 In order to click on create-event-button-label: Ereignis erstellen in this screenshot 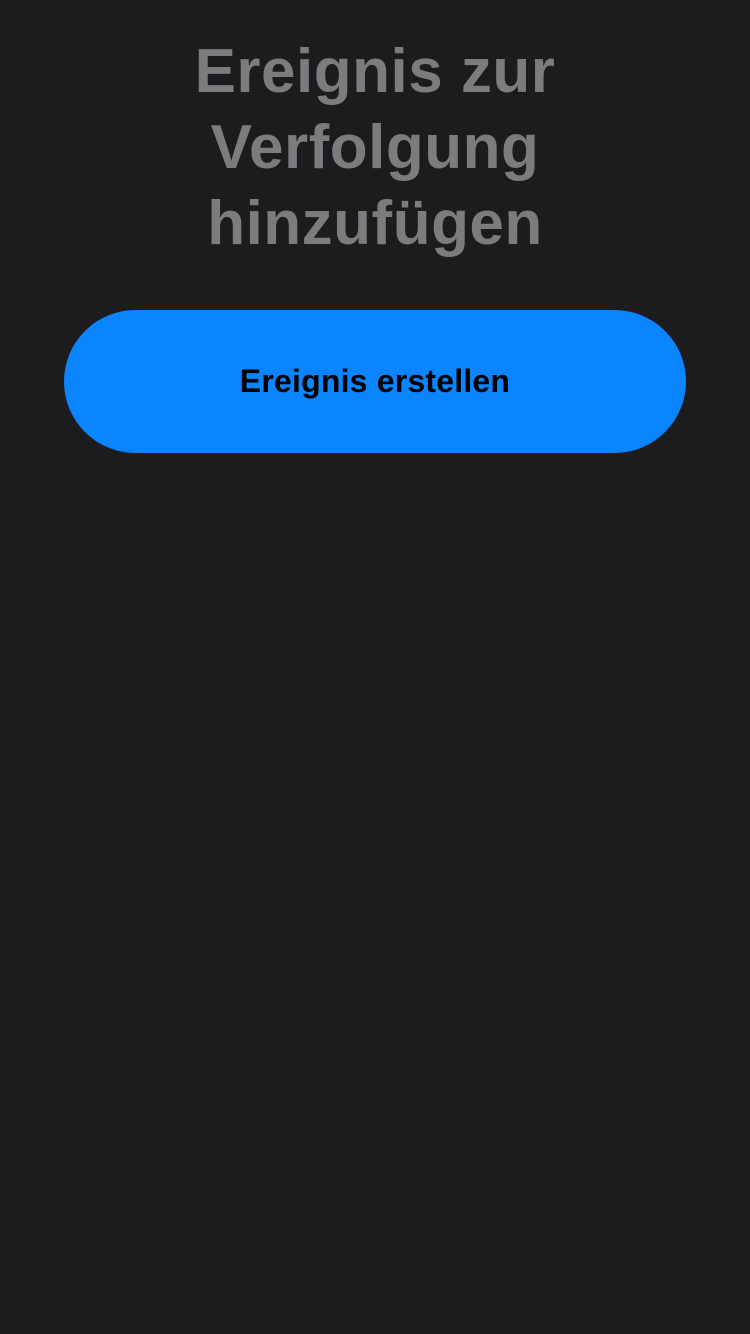, I will do `click(375, 381)`.